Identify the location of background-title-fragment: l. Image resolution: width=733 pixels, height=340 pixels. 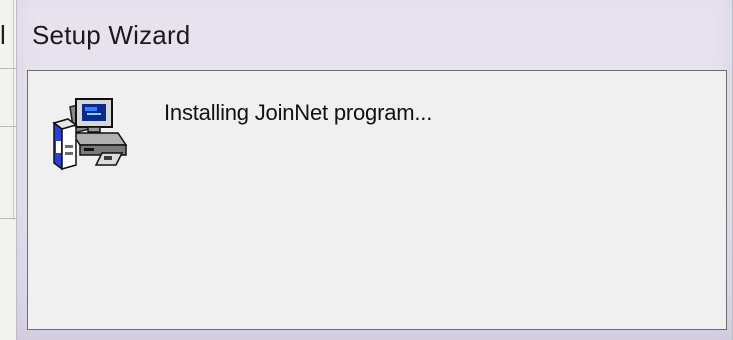
(3, 35).